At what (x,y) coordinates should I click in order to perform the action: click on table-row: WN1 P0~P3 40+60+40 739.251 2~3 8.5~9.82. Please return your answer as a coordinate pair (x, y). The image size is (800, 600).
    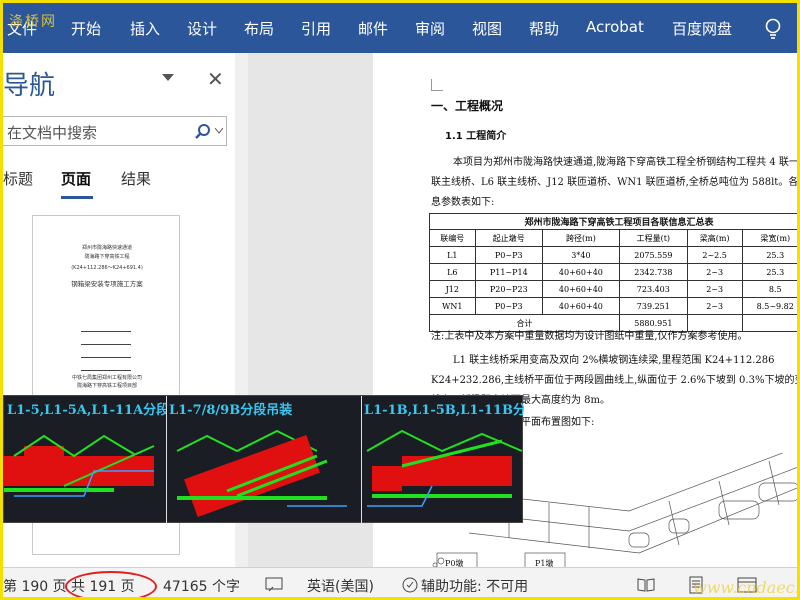
    Looking at the image, I should click on (613, 306).